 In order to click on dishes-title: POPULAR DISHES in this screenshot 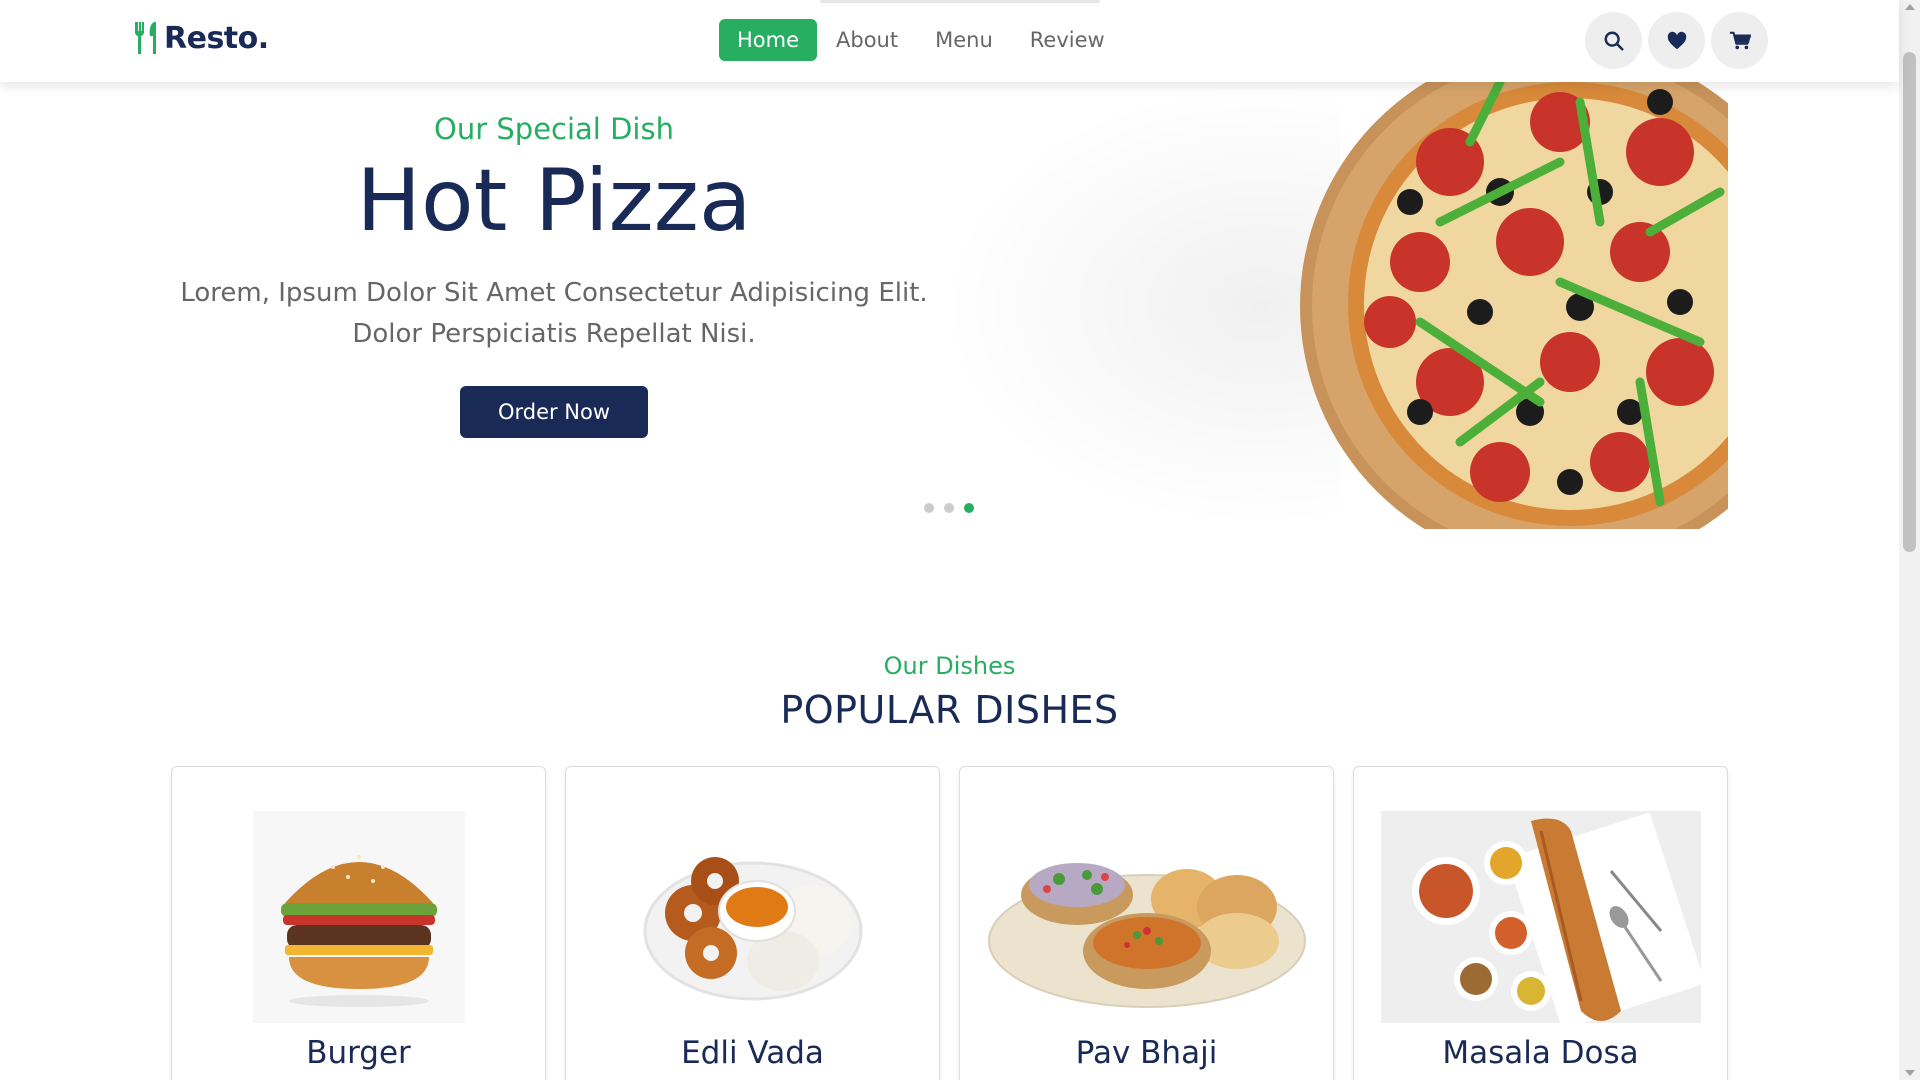, I will do `click(949, 710)`.